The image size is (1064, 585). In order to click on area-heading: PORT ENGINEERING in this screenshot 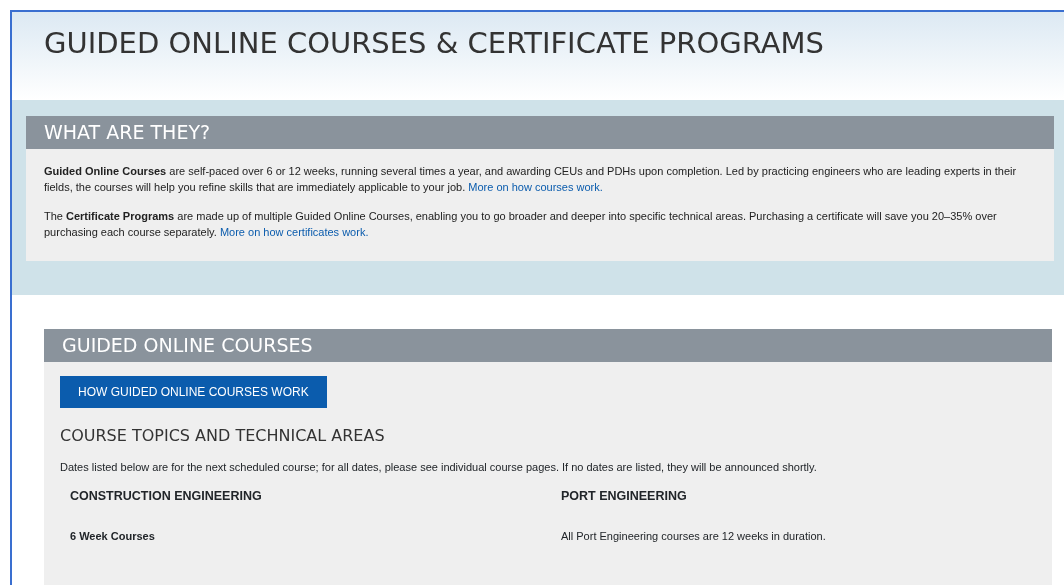, I will do `click(624, 497)`.